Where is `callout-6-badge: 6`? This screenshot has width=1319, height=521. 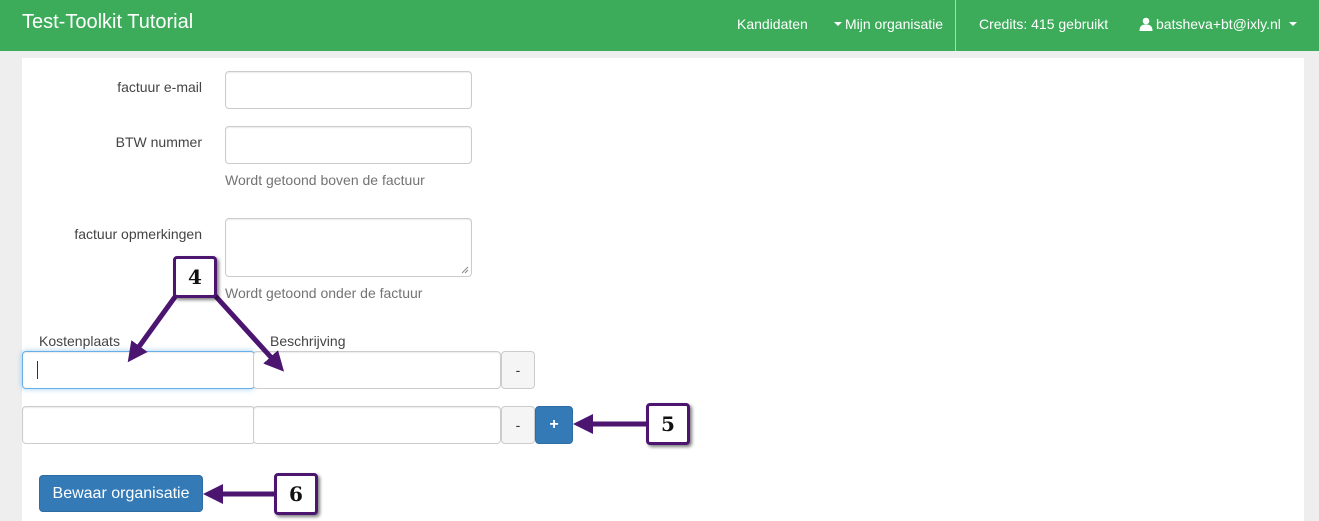 callout-6-badge: 6 is located at coordinates (296, 494).